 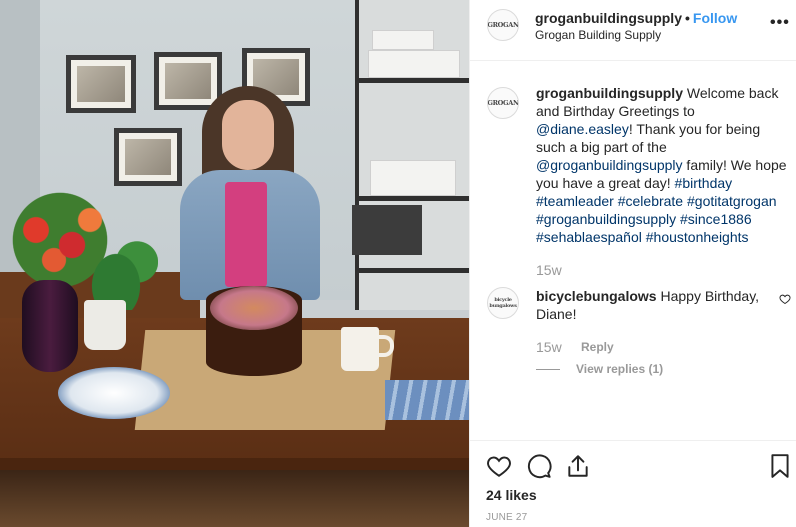 What do you see at coordinates (105, 325) in the screenshot?
I see `plant-pot` at bounding box center [105, 325].